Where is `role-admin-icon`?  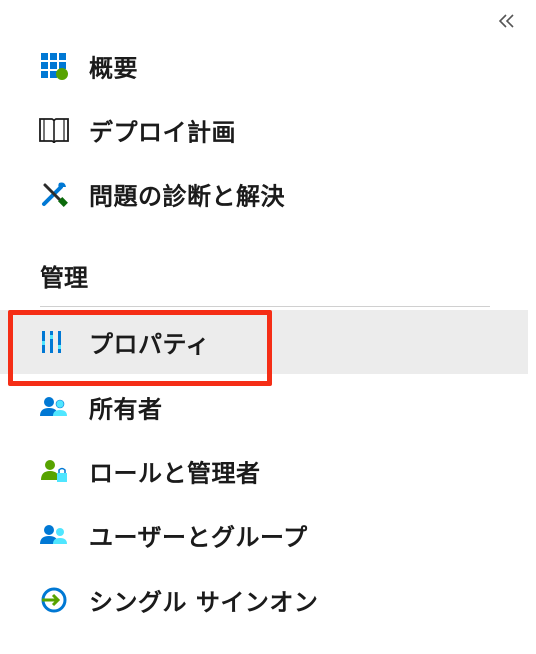 role-admin-icon is located at coordinates (54, 471).